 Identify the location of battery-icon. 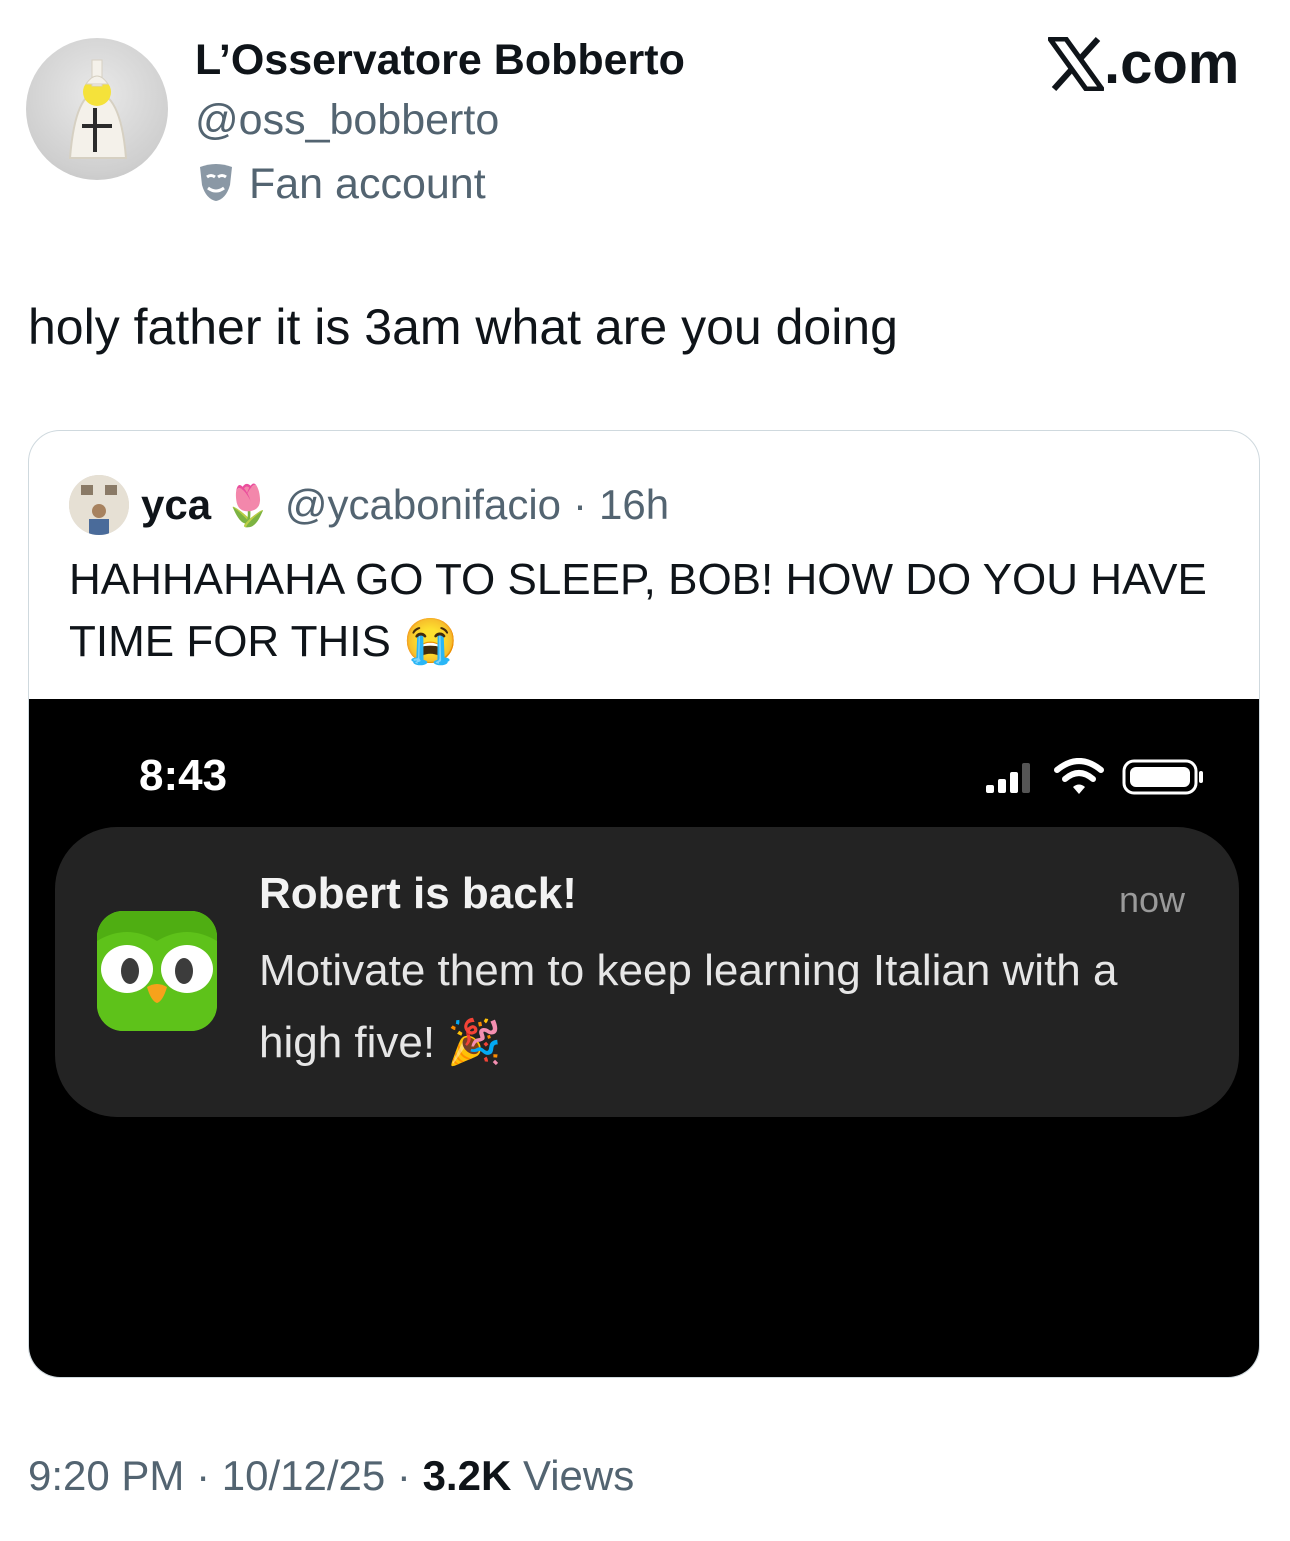
(1162, 777).